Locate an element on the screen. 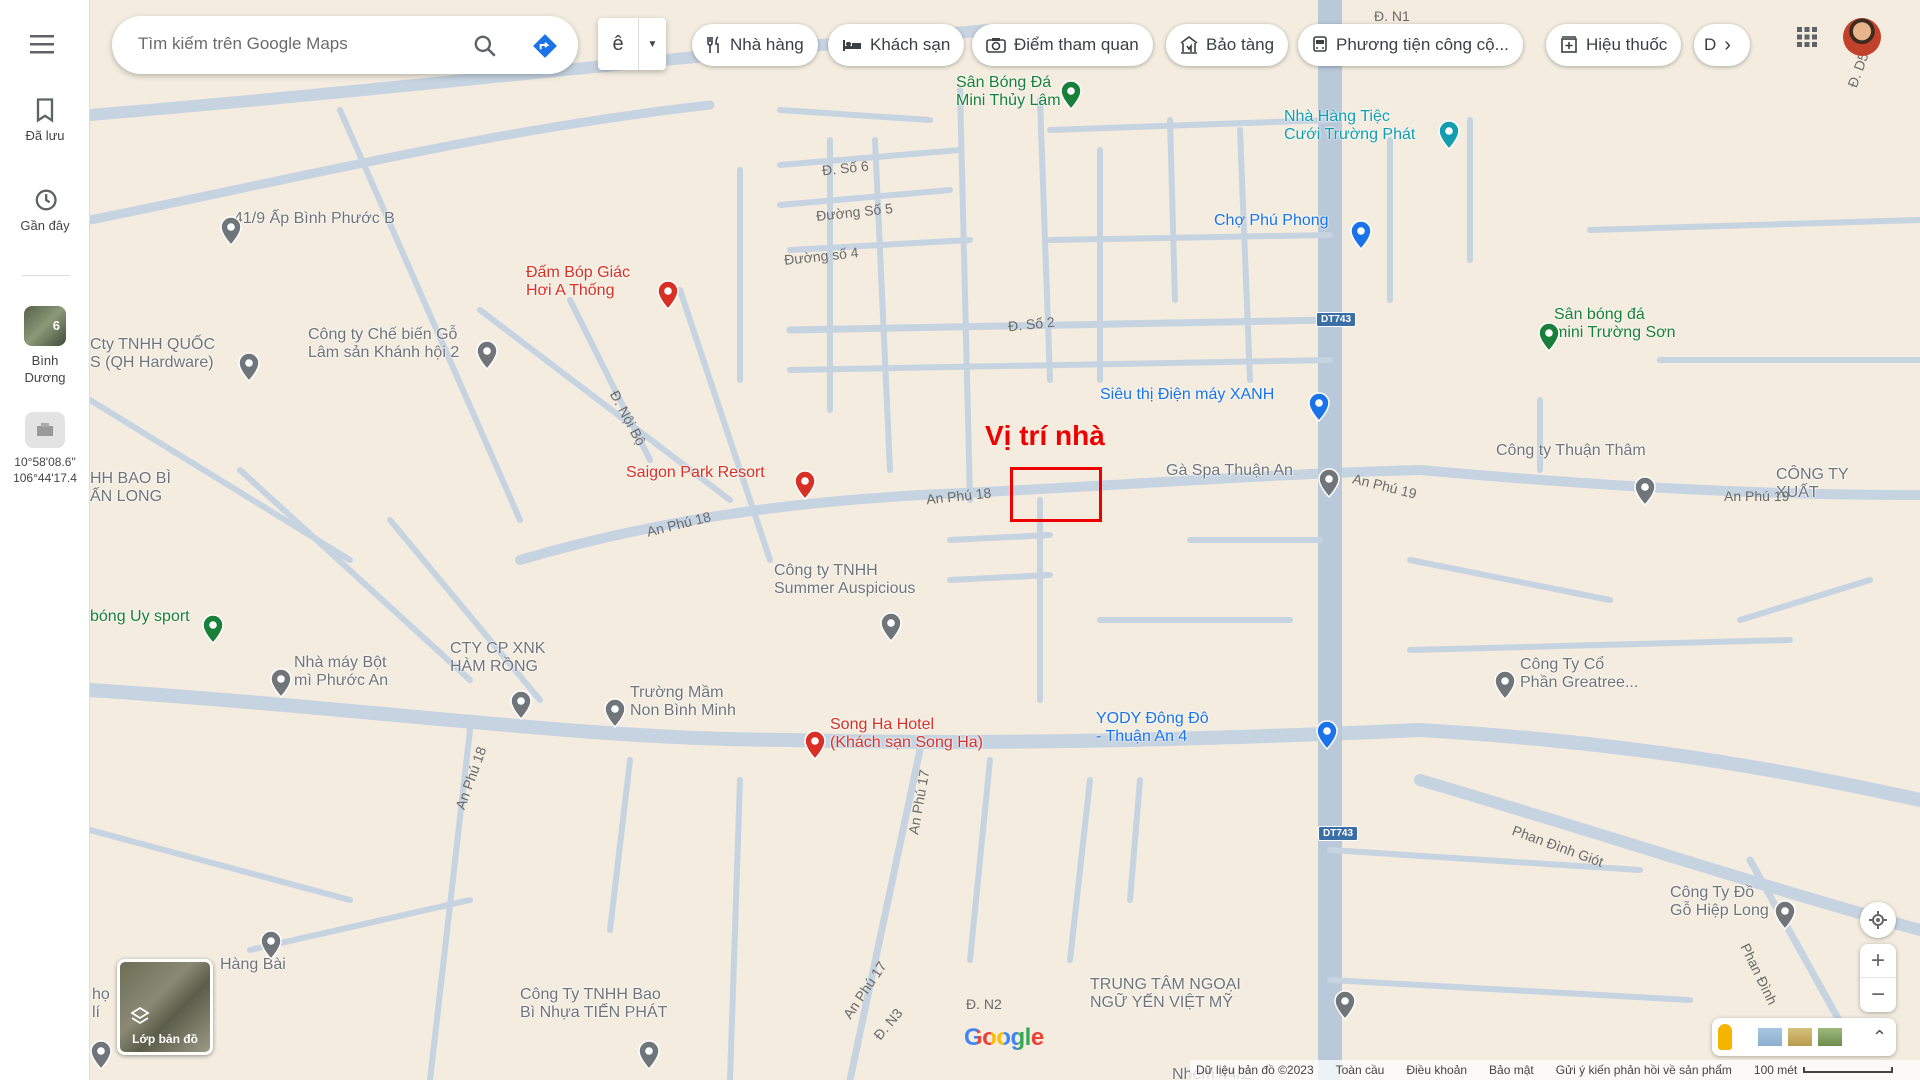 The image size is (1920, 1080). place-thumbnail: 6 is located at coordinates (45, 326).